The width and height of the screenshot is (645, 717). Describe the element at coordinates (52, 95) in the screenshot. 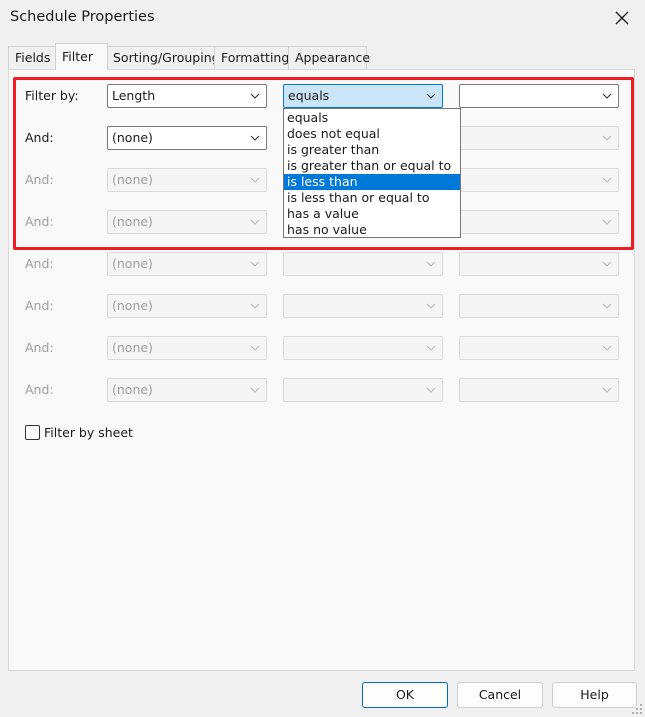

I see `filter-by-label: Filter by:` at that location.